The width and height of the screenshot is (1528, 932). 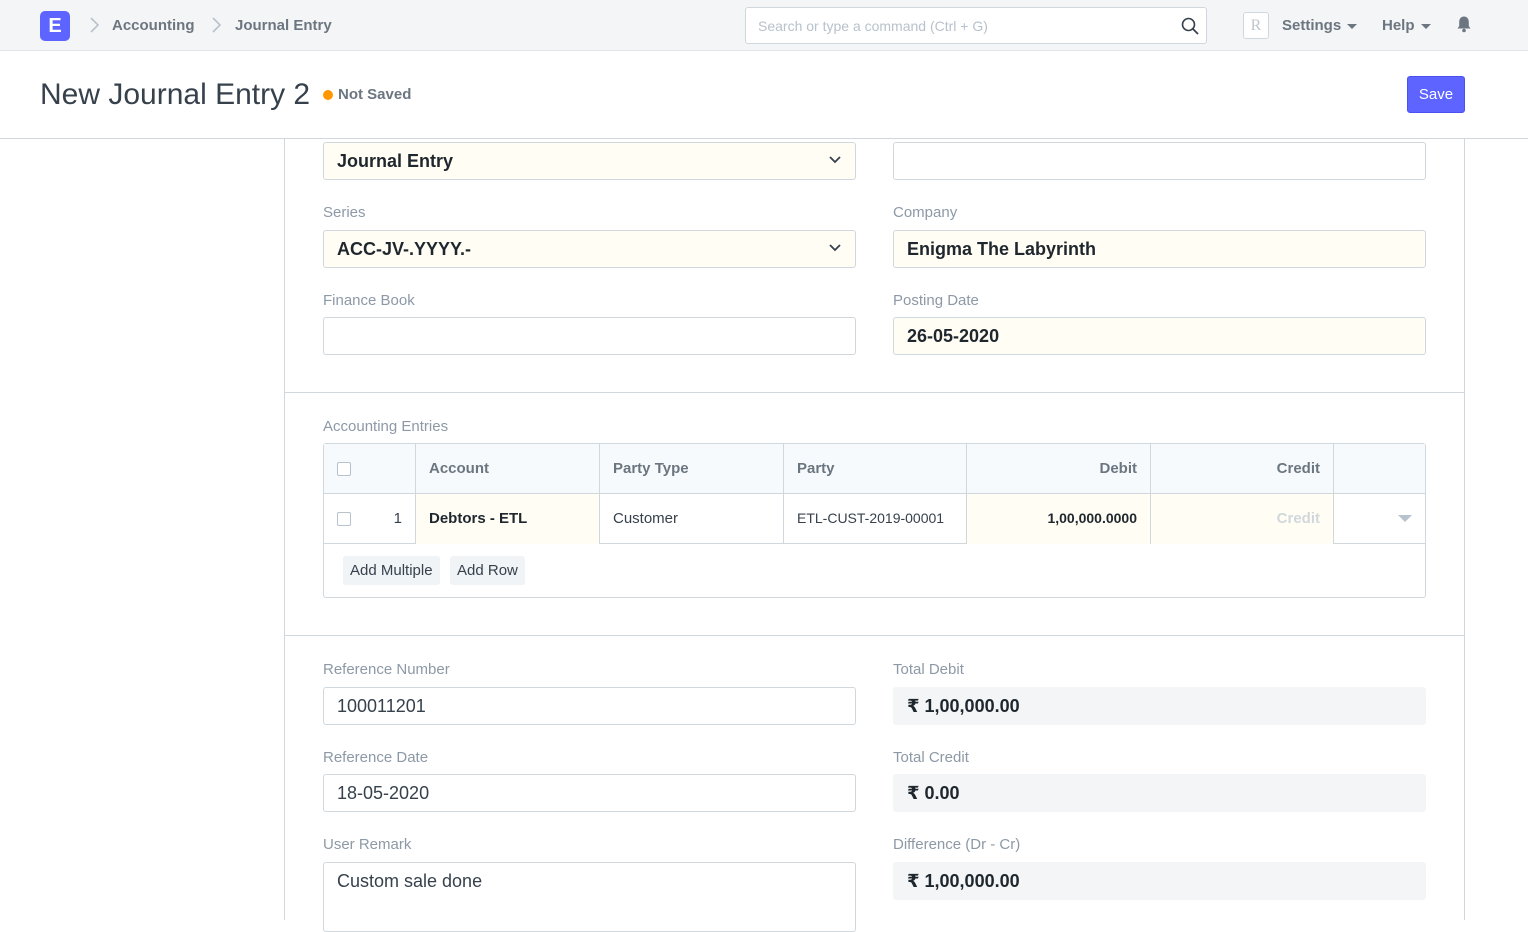 I want to click on help-dropdown: Help, so click(x=1406, y=25).